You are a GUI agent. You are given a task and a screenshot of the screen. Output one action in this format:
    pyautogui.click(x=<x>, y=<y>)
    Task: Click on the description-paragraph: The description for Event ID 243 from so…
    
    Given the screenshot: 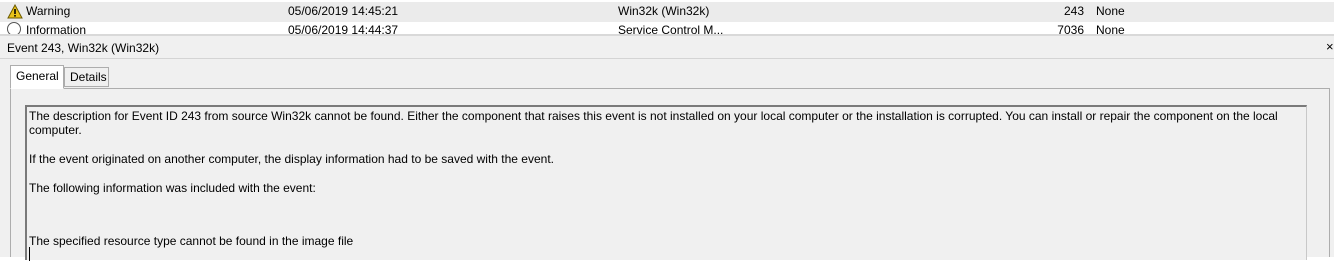 What is the action you would take?
    pyautogui.click(x=653, y=123)
    